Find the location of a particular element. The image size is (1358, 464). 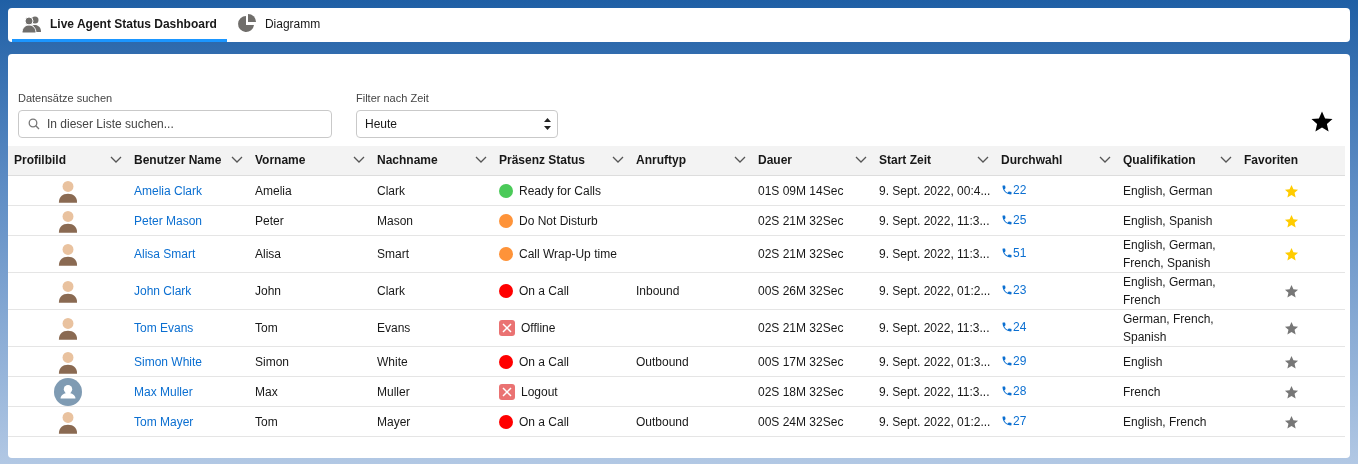

table-cell: Amelia is located at coordinates (273, 190).